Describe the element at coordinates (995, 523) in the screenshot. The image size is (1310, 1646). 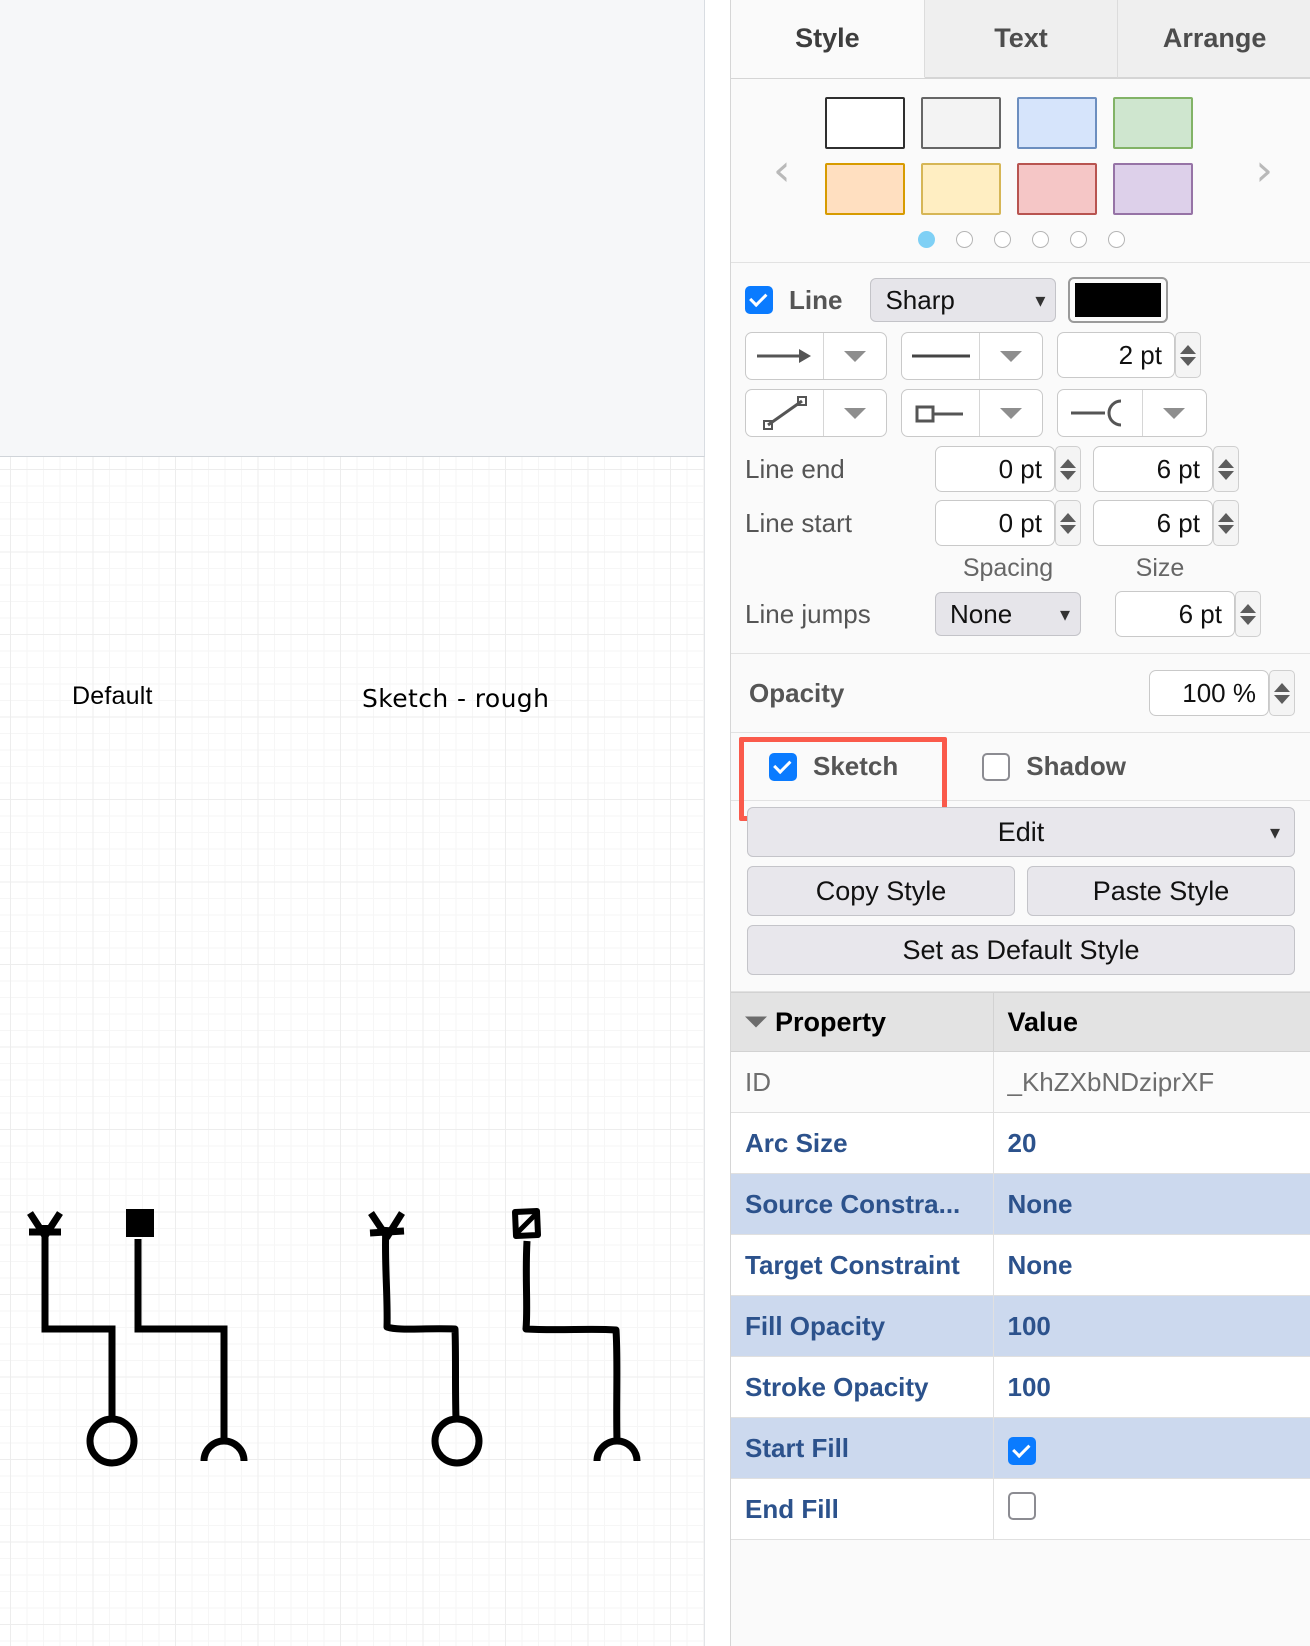
I see `line-start-spacing-input: 0 pt` at that location.